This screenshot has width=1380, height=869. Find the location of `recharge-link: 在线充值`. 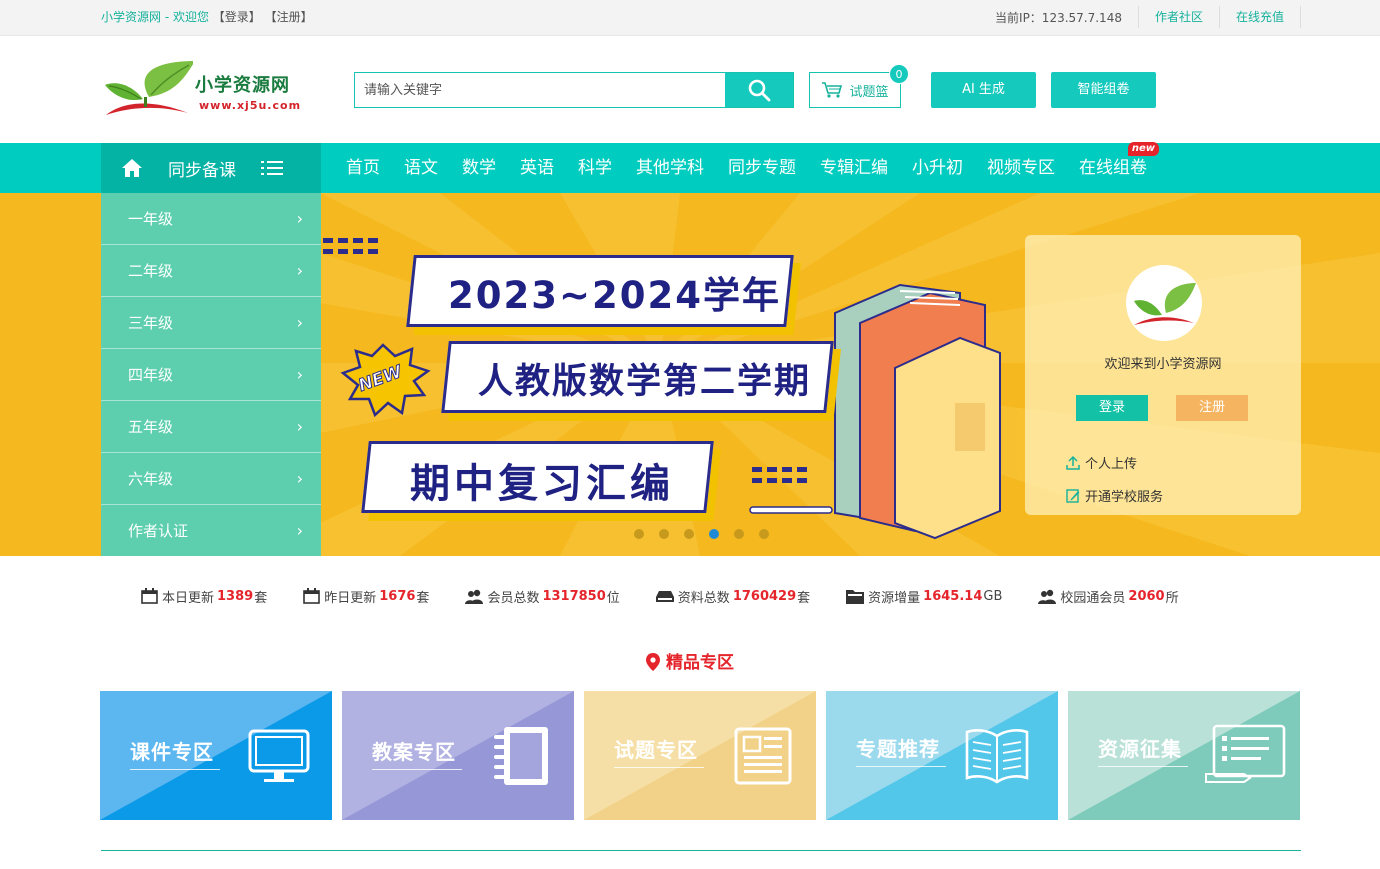

recharge-link: 在线充值 is located at coordinates (1259, 17).